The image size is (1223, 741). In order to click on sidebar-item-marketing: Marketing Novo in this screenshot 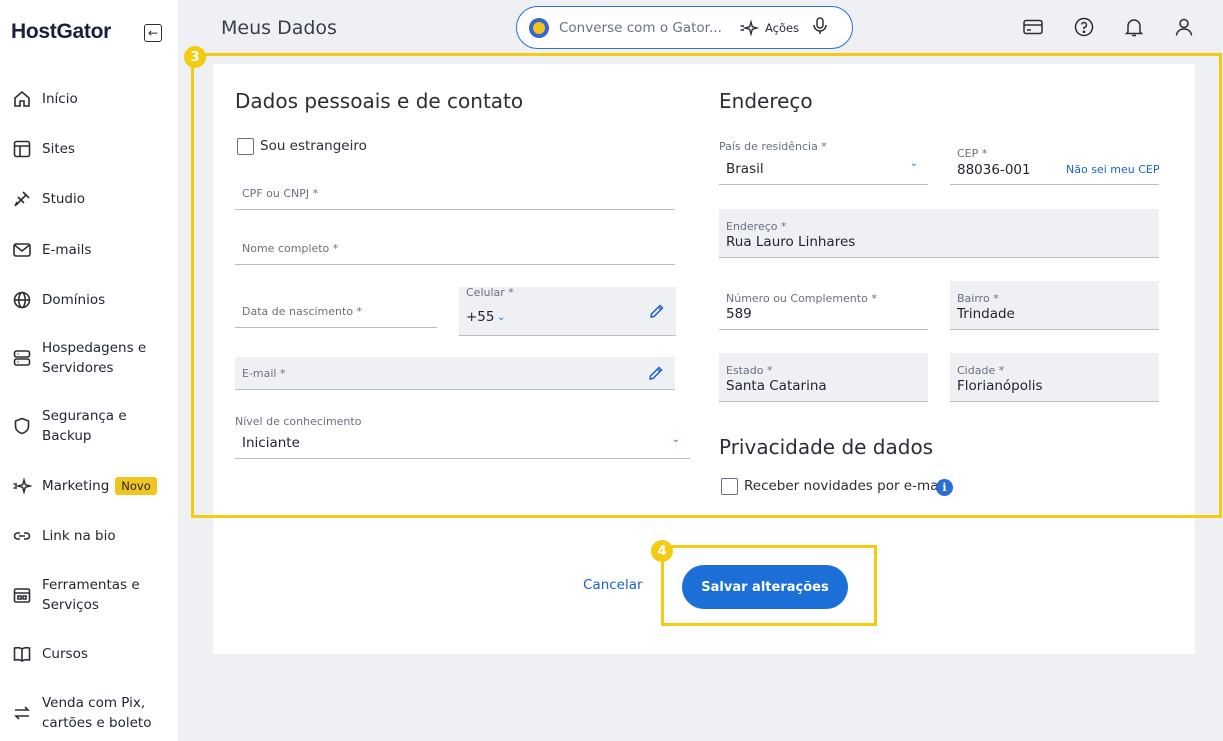, I will do `click(84, 486)`.